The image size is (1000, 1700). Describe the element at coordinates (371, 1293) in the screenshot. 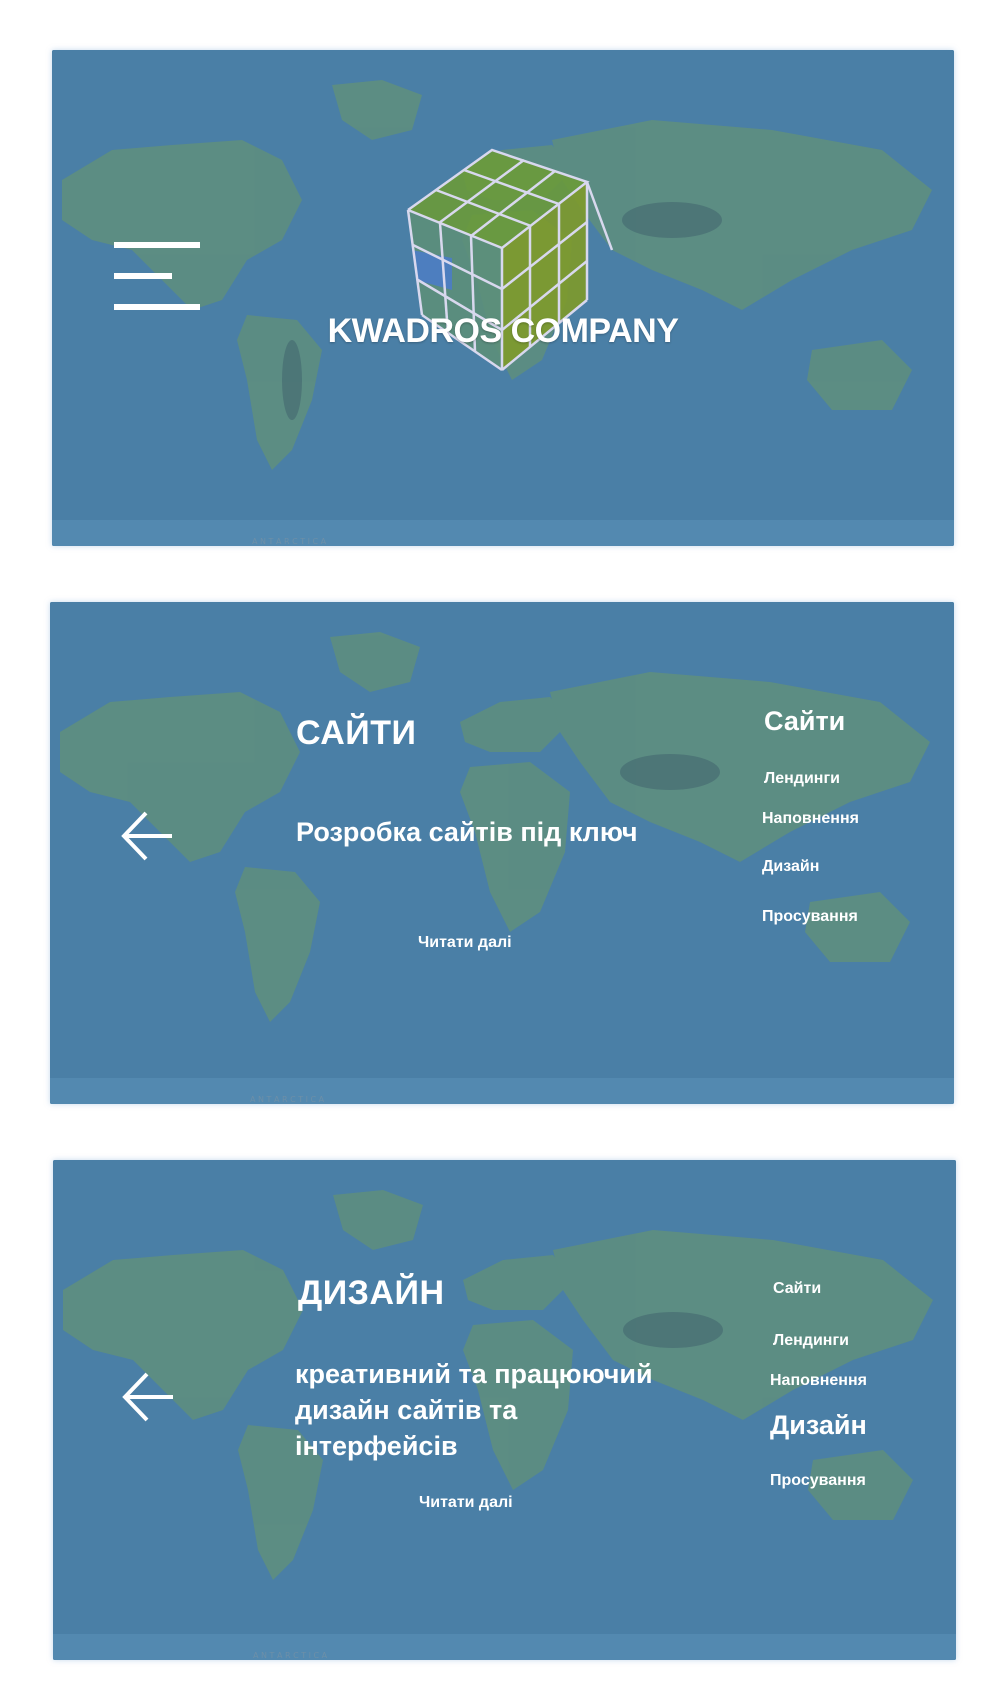

I see `slide-heading: ДИЗАЙН` at that location.